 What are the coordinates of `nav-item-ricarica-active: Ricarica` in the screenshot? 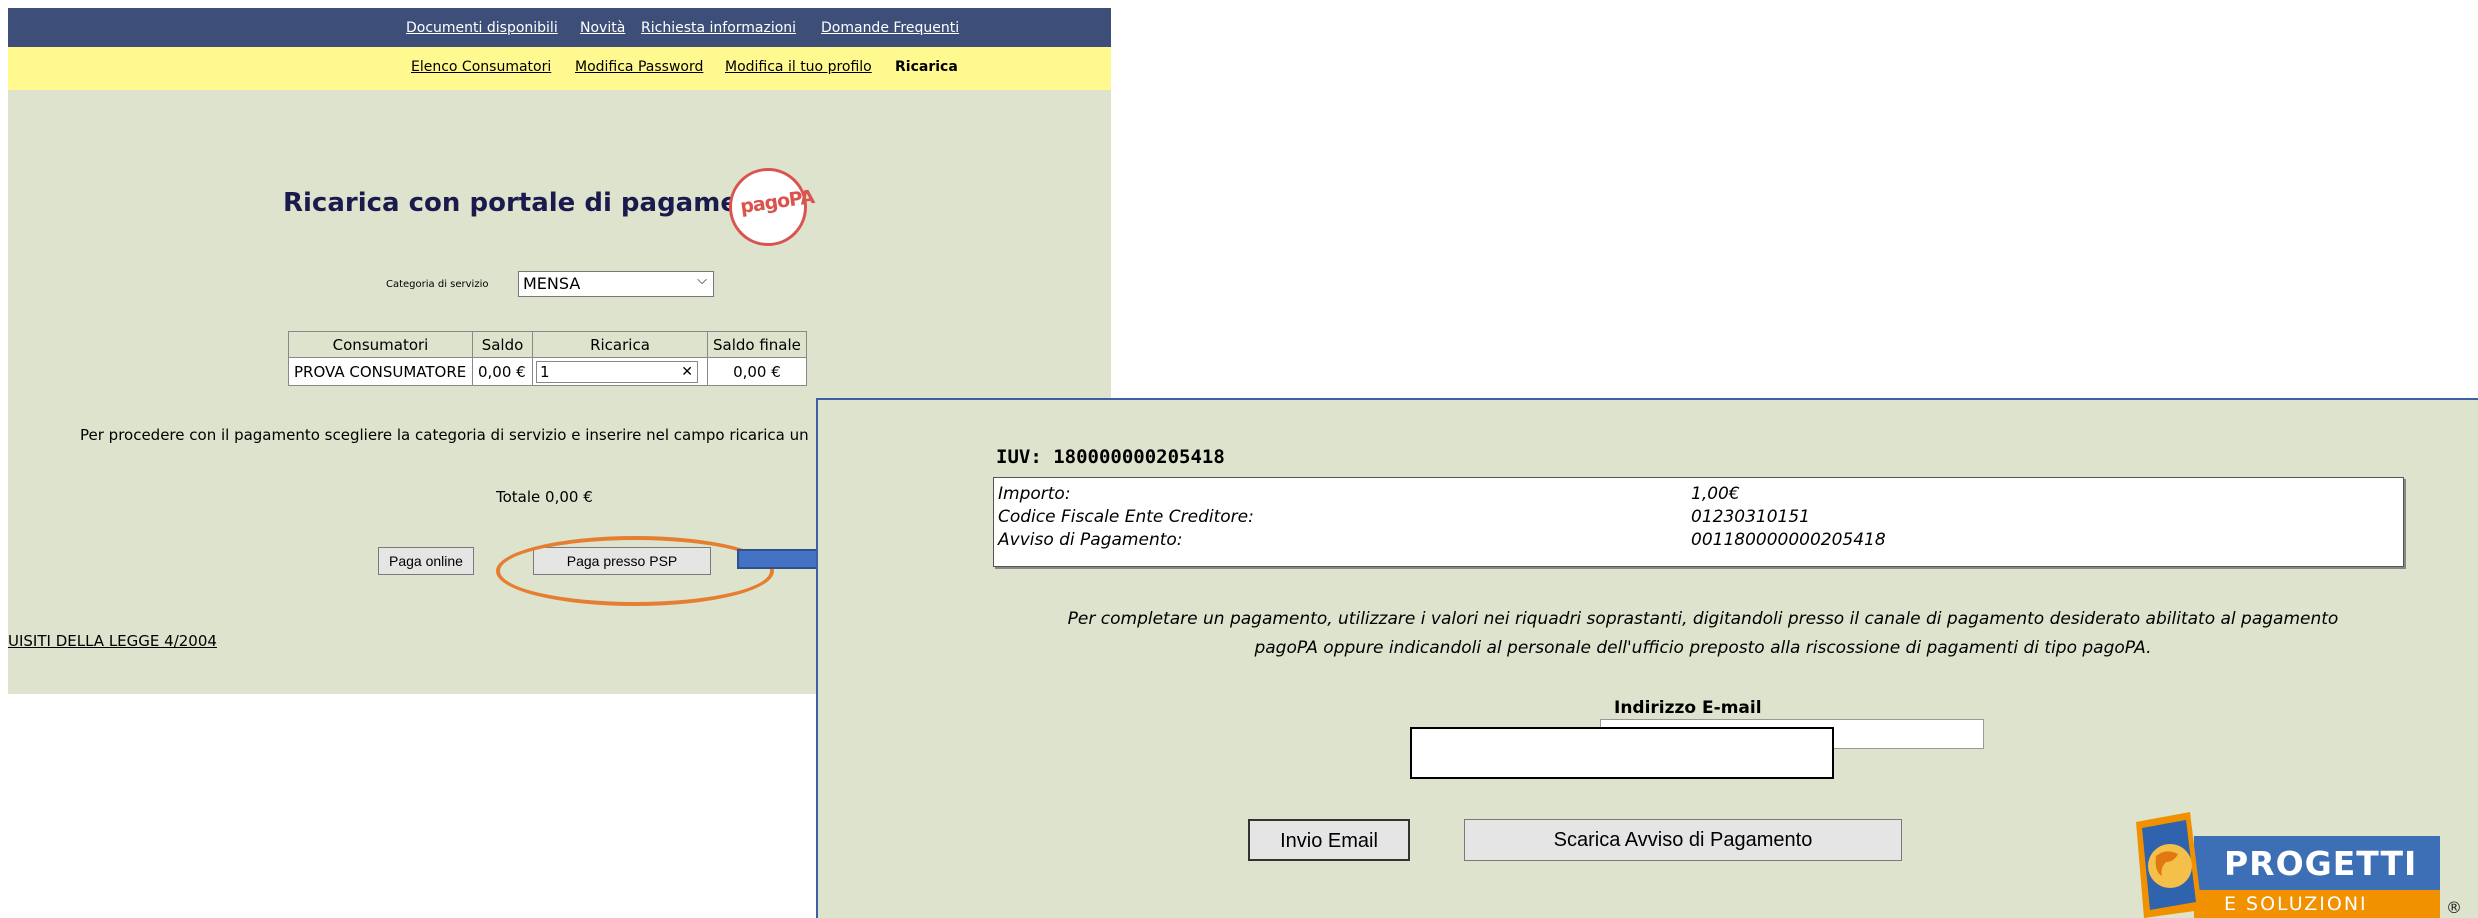 It's located at (926, 67).